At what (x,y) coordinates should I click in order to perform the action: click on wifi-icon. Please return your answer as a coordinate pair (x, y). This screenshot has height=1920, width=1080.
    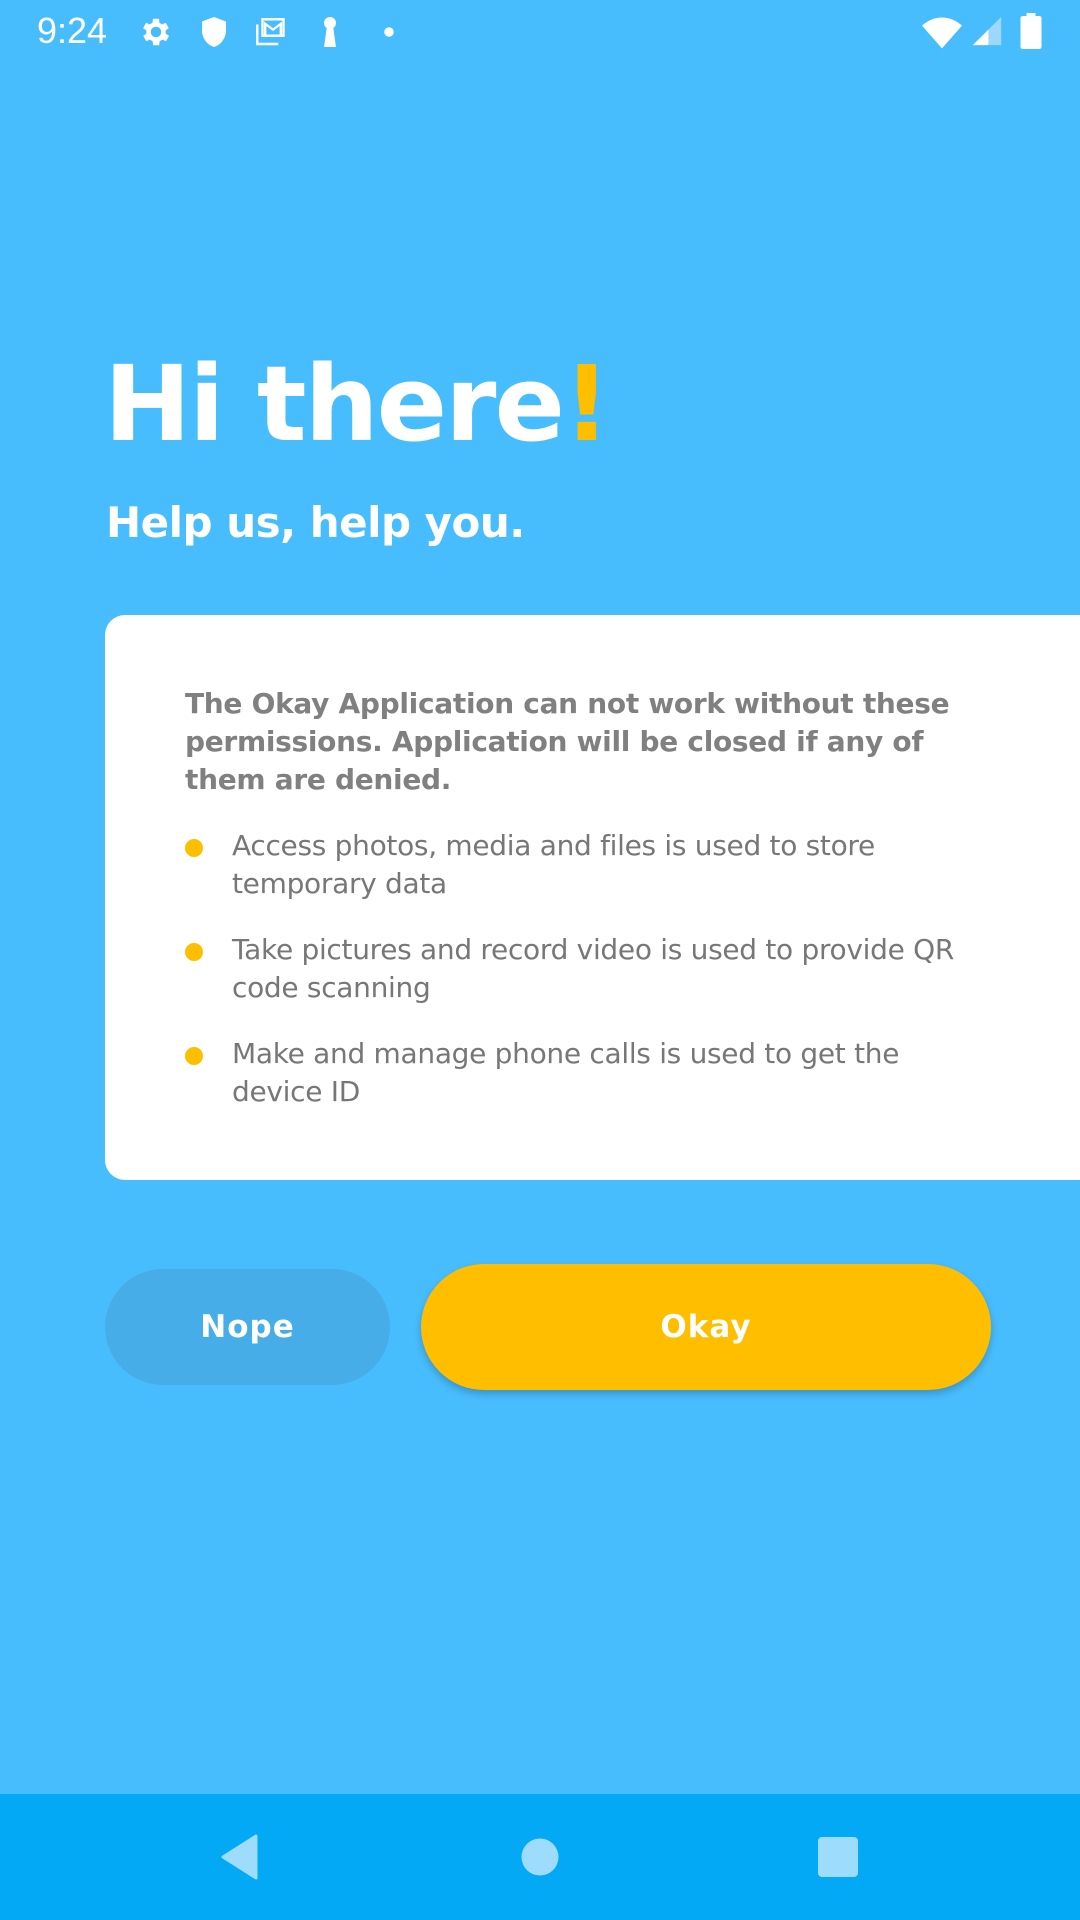
    Looking at the image, I should click on (942, 32).